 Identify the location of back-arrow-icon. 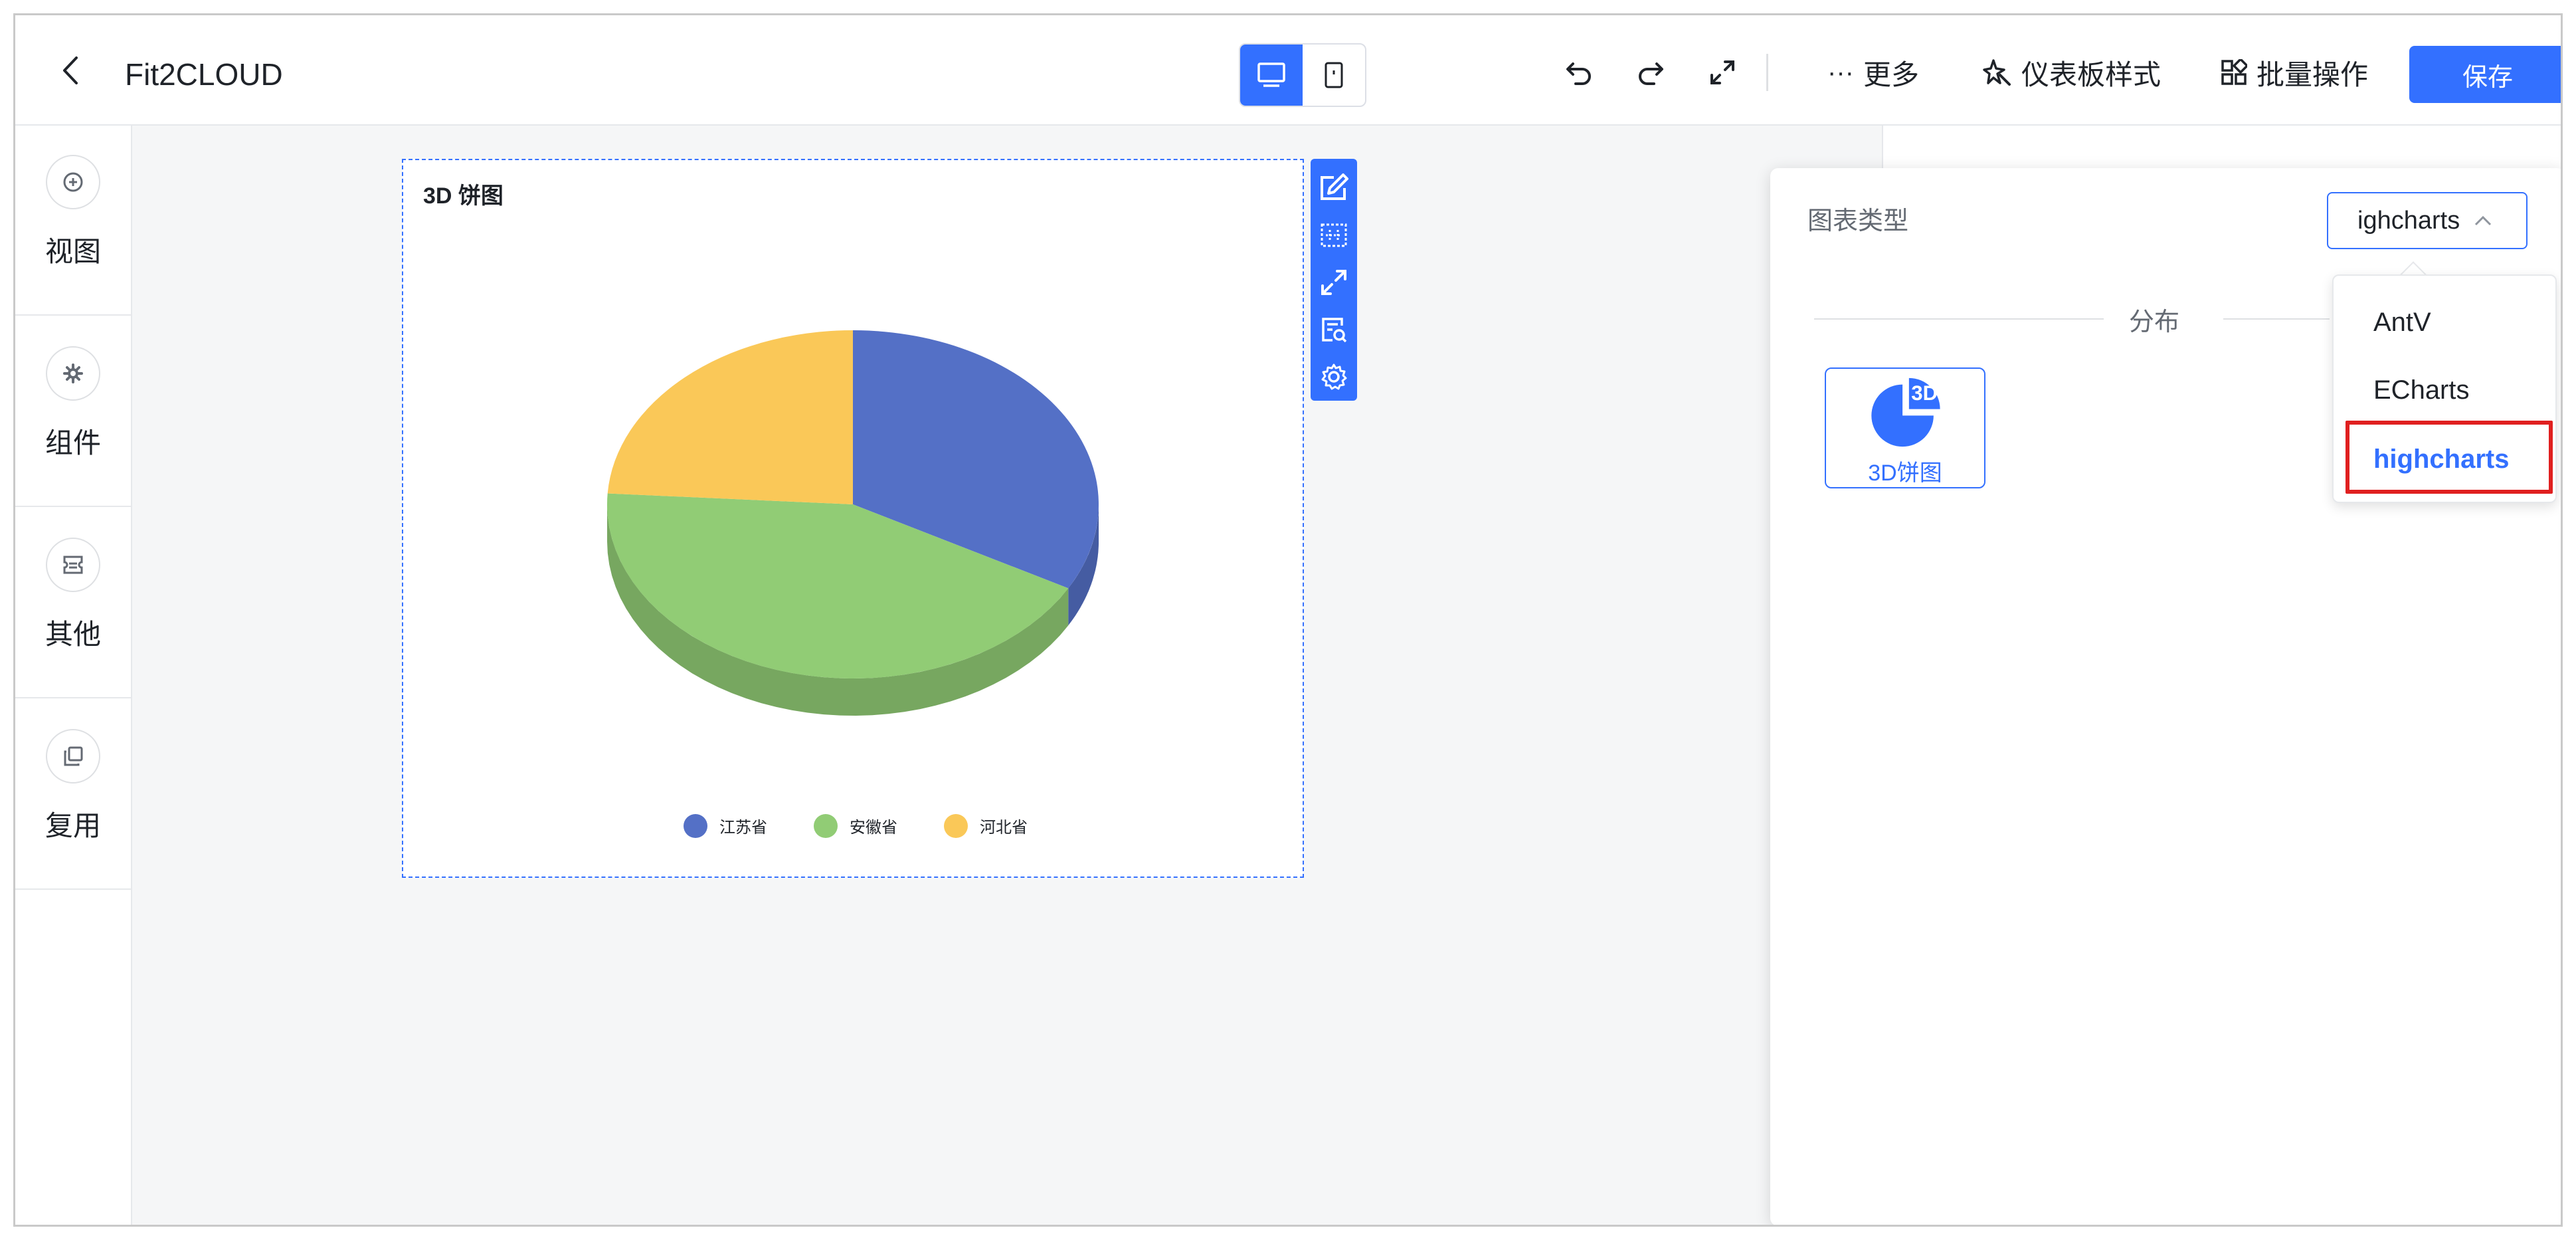
(71, 70).